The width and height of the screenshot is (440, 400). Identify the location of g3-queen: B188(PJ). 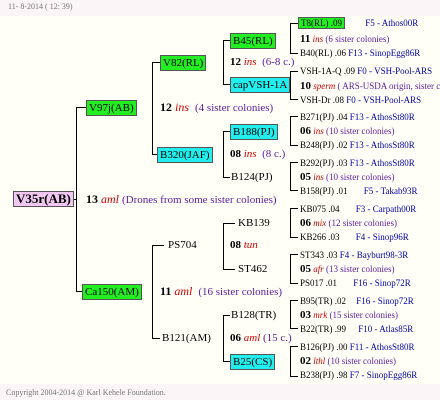
(254, 132).